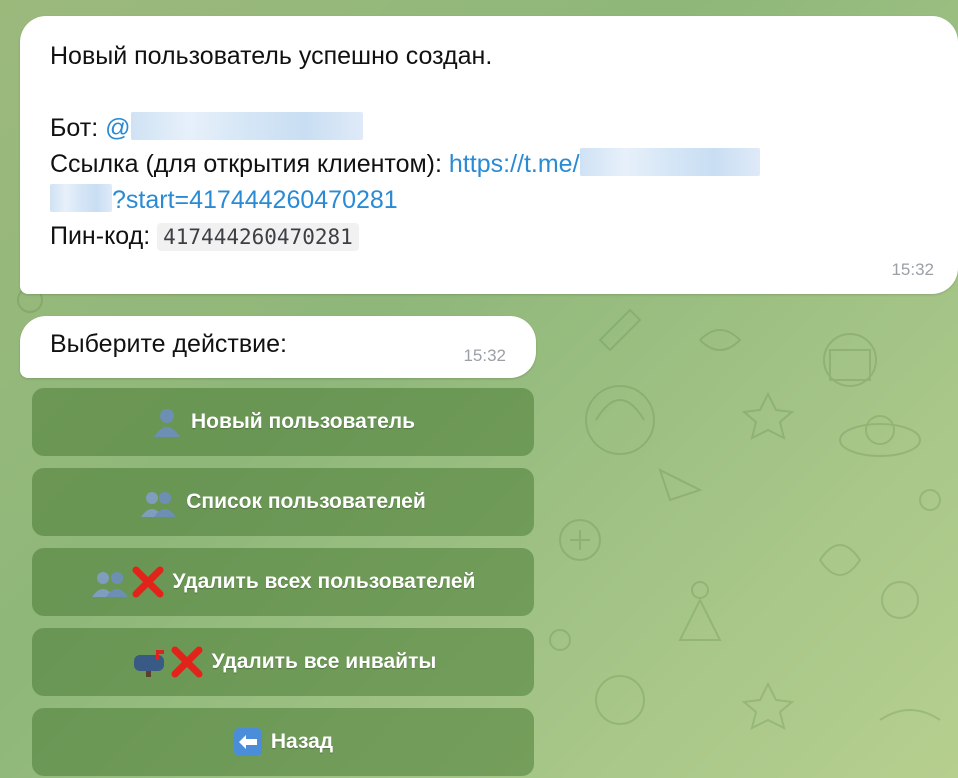  Describe the element at coordinates (255, 200) in the screenshot. I see `invite-link-query: ?start=417444260470281` at that location.